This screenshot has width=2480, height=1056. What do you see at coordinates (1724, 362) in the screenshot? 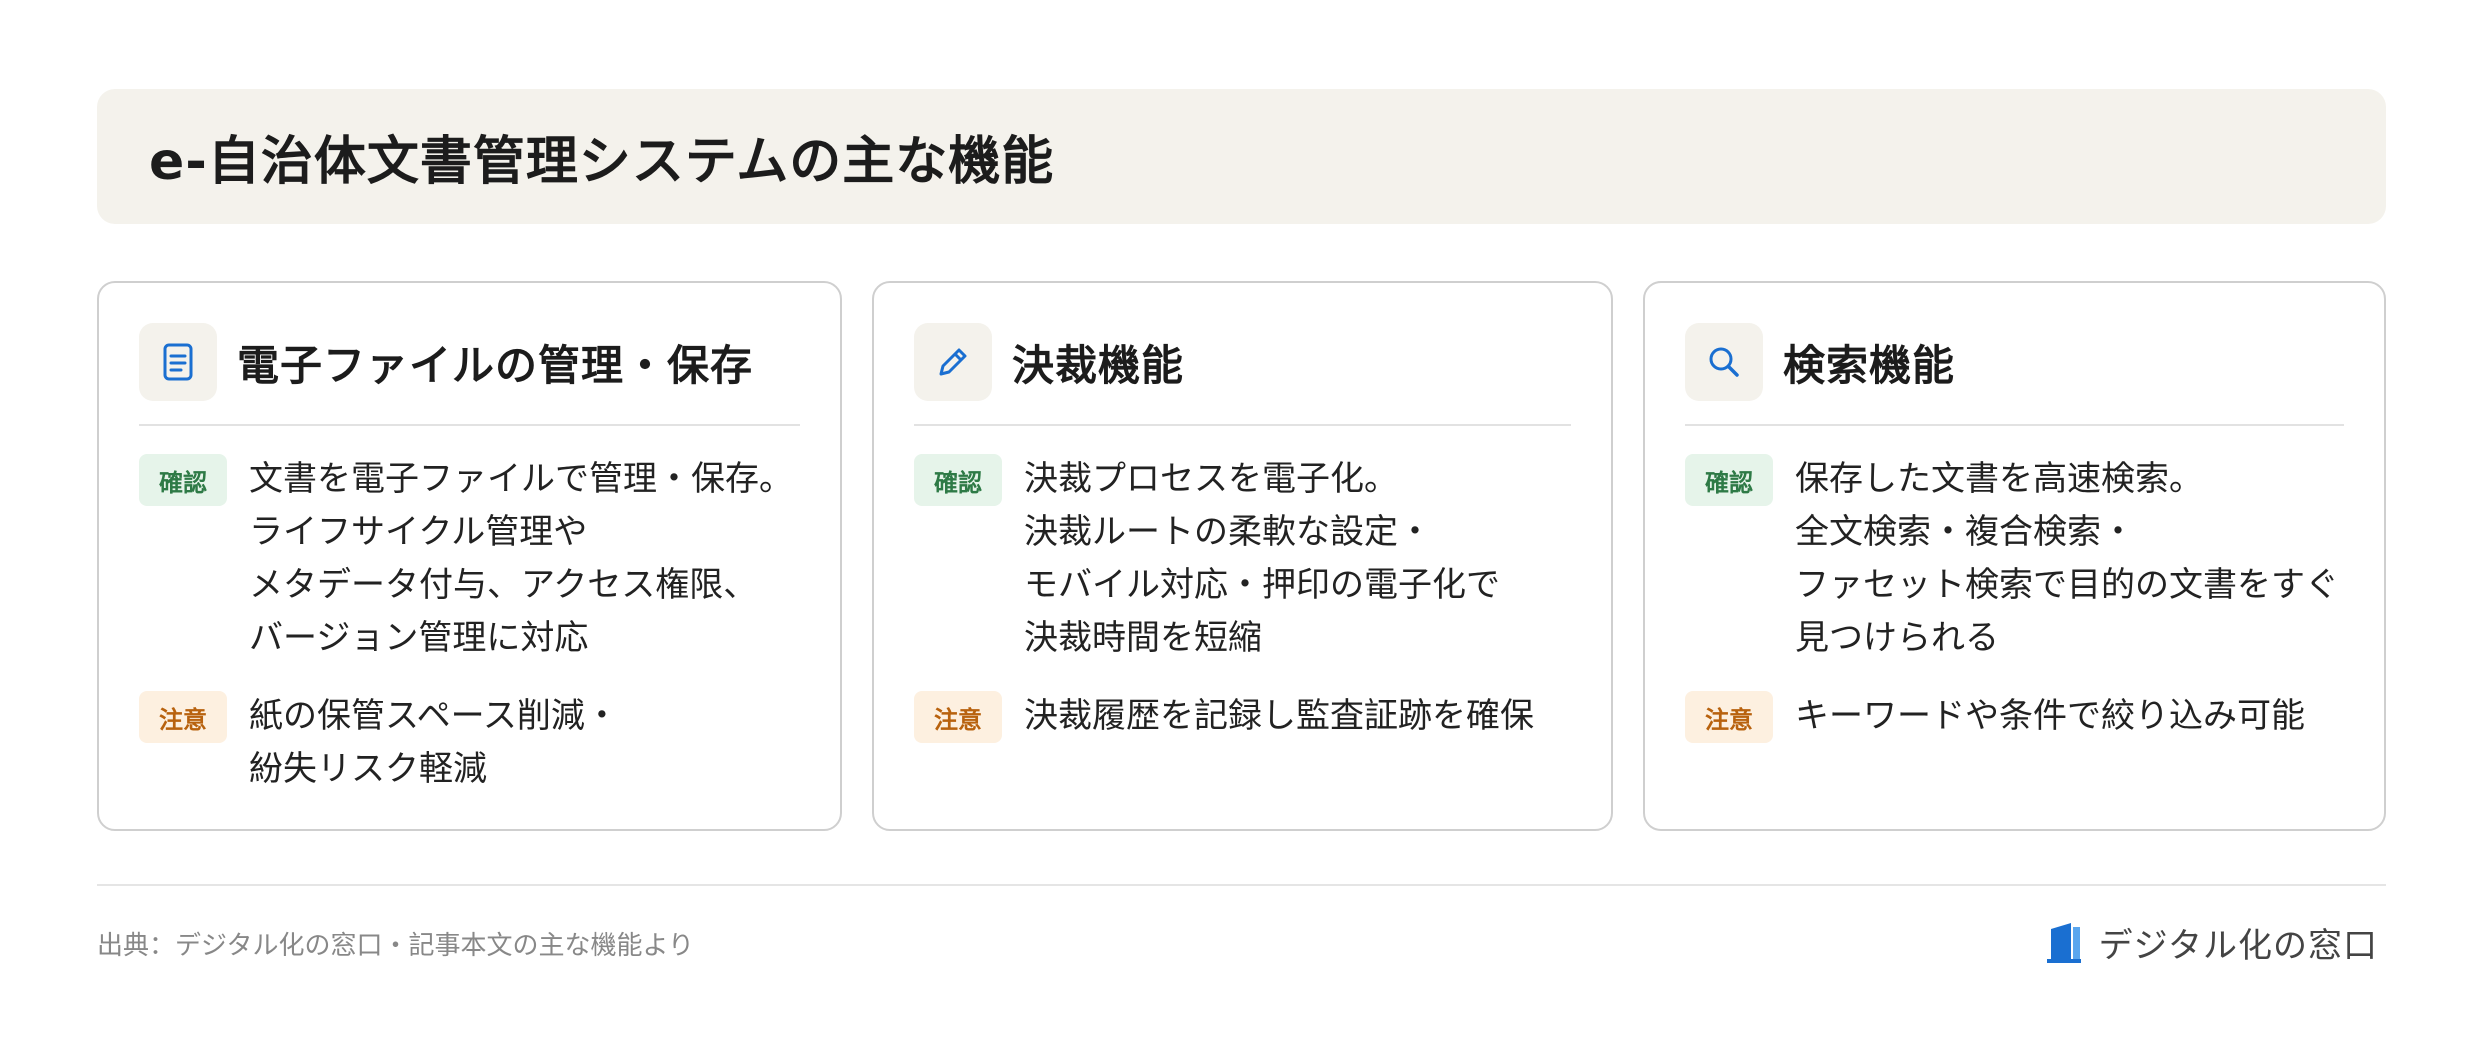
I see `search-icon` at bounding box center [1724, 362].